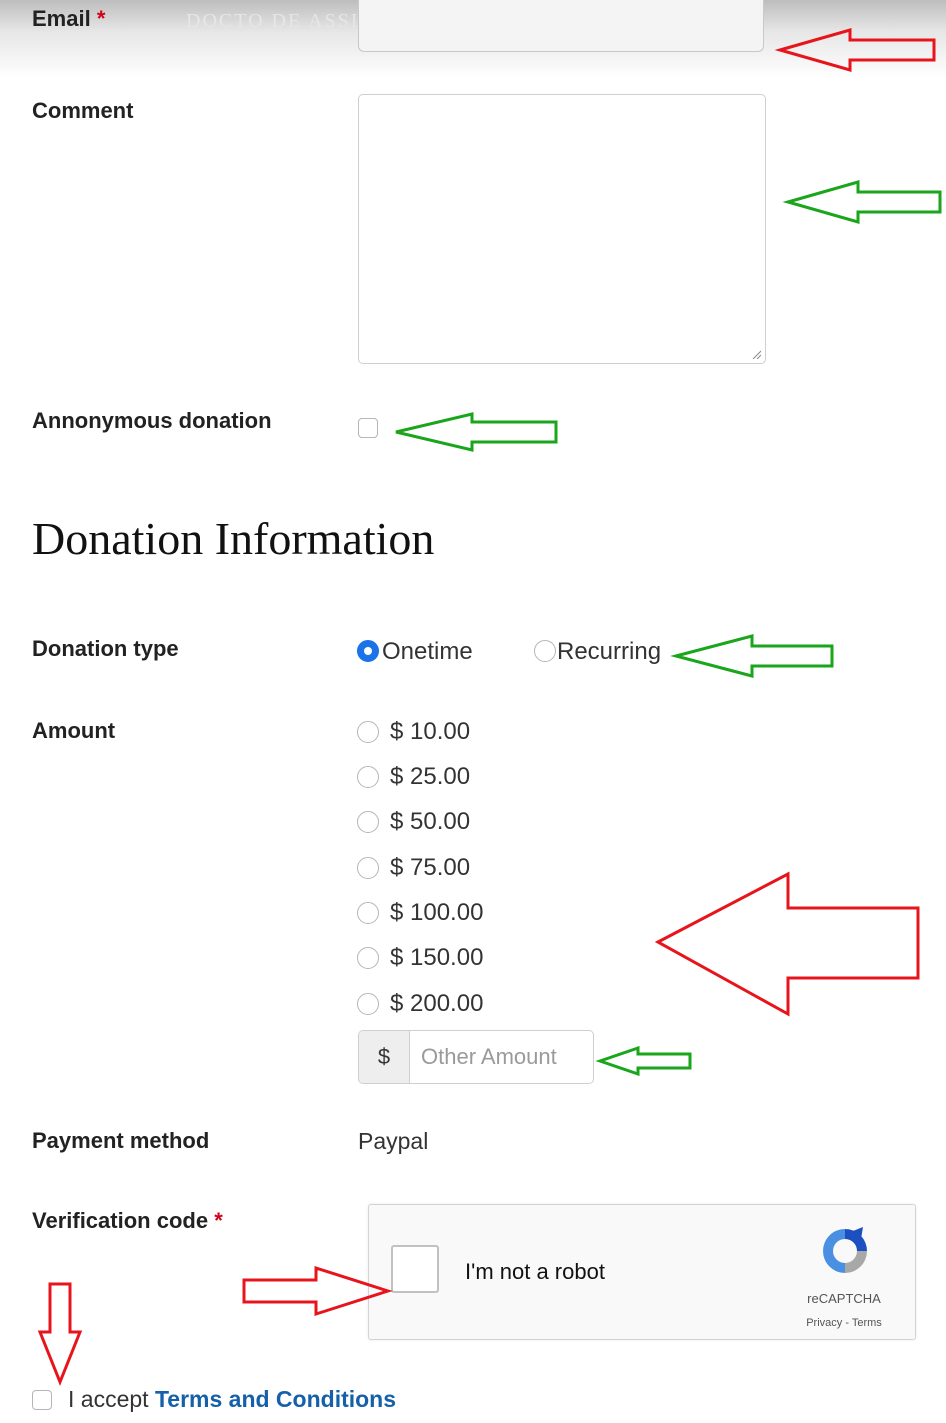 Image resolution: width=946 pixels, height=1423 pixels. Describe the element at coordinates (42, 1400) in the screenshot. I see `terms-checkbox` at that location.